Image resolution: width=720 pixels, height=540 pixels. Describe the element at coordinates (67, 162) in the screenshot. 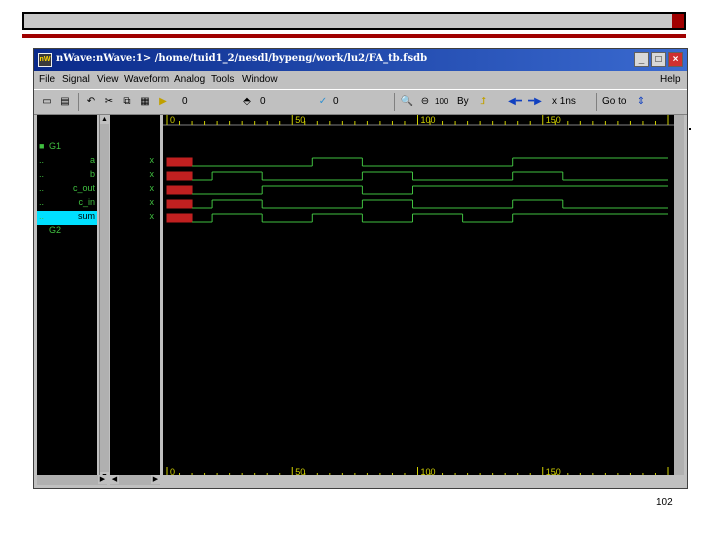

I see `signal-row: .. a` at that location.